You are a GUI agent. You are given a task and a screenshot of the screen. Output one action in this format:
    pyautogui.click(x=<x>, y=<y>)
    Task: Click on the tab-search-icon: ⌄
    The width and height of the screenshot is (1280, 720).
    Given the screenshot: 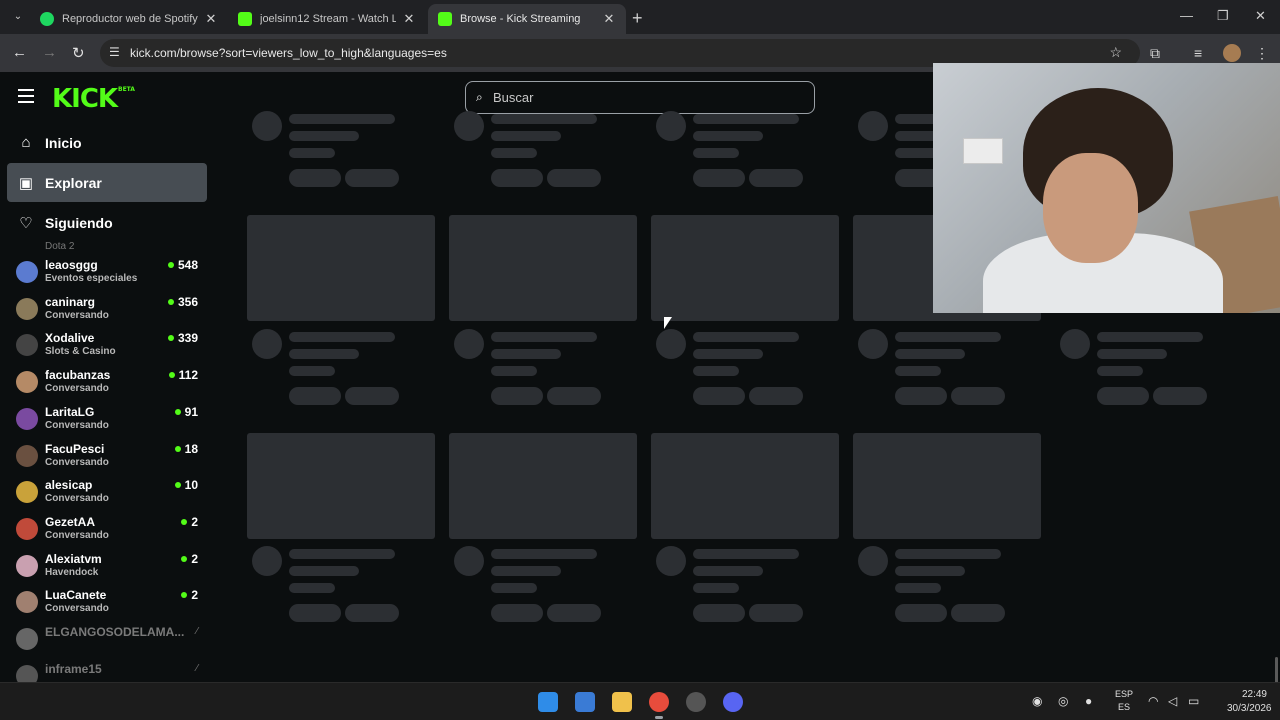 What is the action you would take?
    pyautogui.click(x=18, y=17)
    